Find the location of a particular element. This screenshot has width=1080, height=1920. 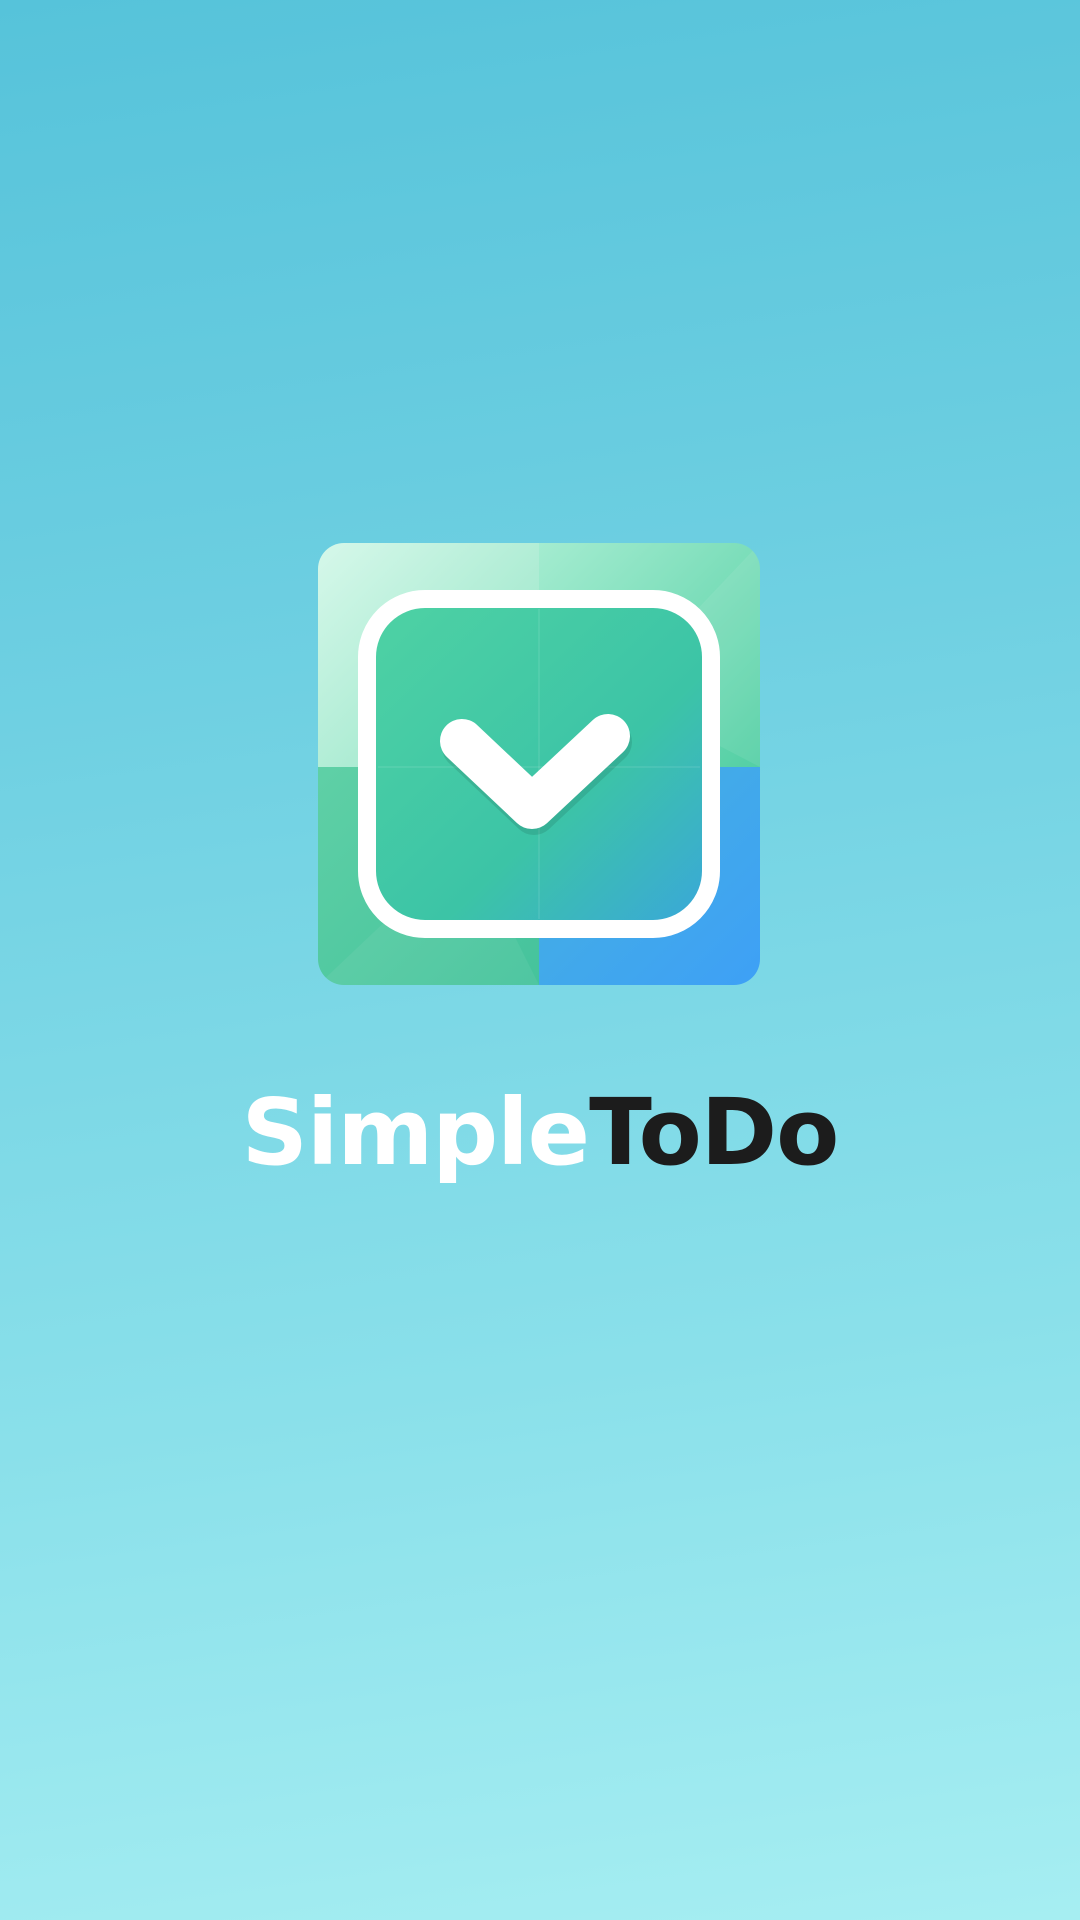

app-name-simple: Simple is located at coordinates (415, 1132).